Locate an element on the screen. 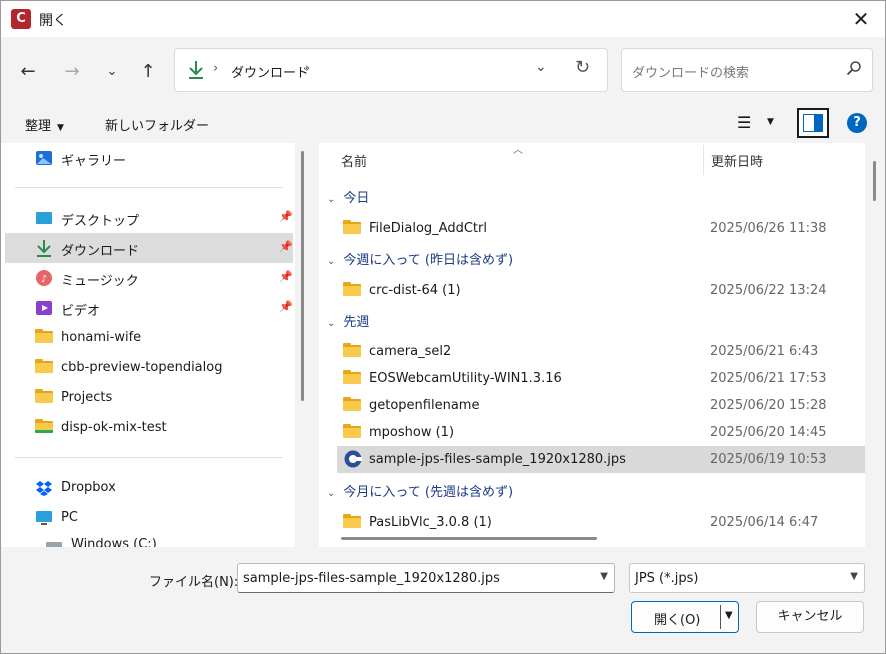  sidebar-scrollbar is located at coordinates (302, 276).